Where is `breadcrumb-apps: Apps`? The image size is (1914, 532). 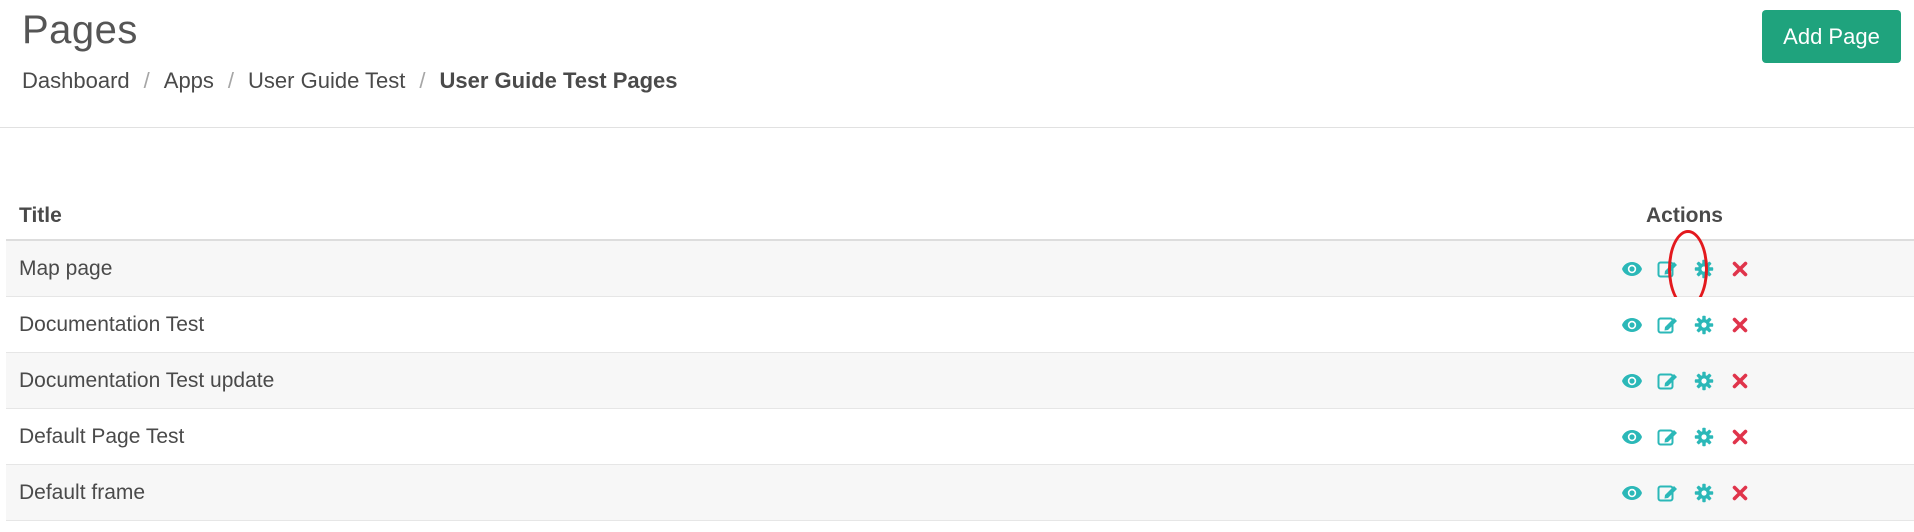
breadcrumb-apps: Apps is located at coordinates (189, 81).